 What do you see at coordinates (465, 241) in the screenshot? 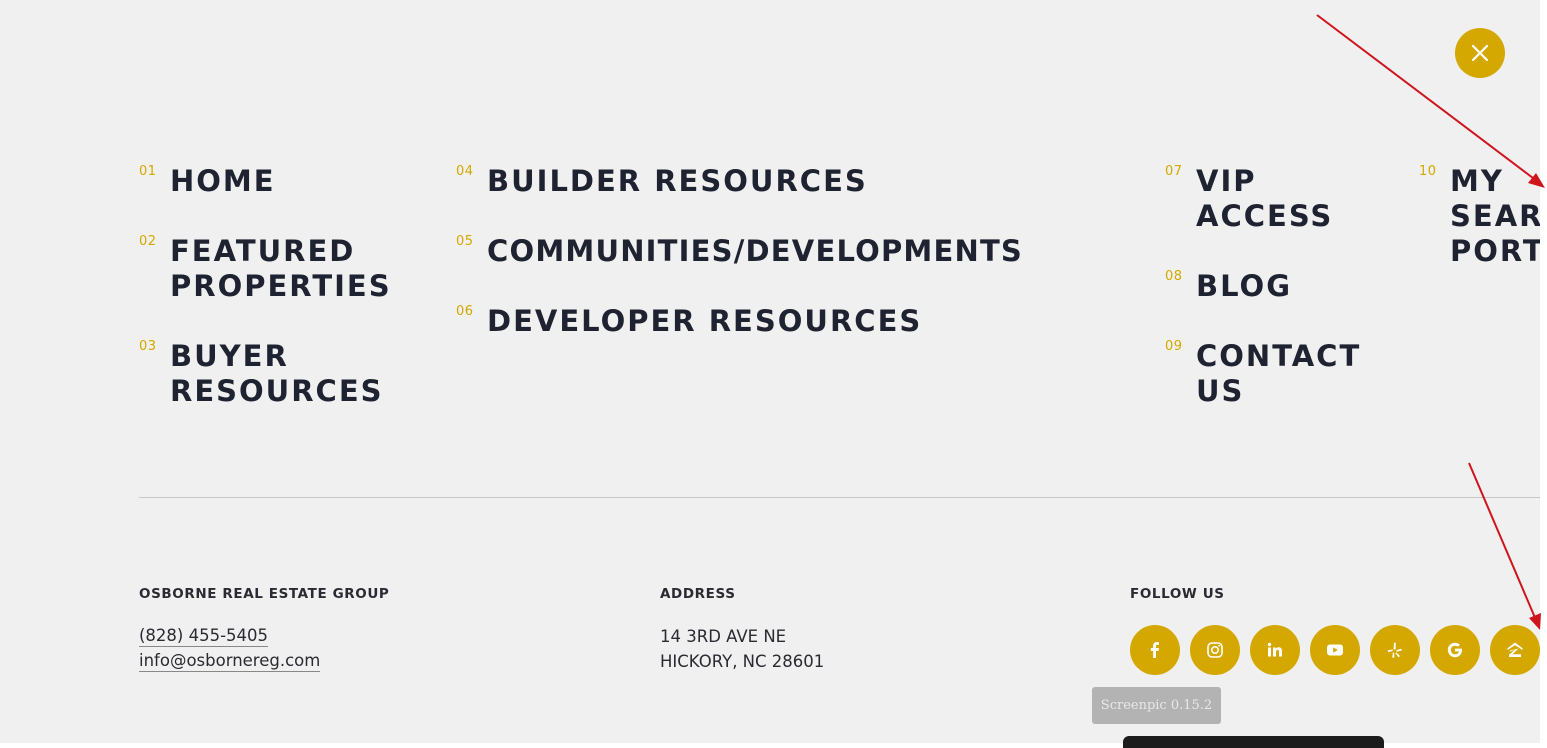
I see `nav-number: 05` at bounding box center [465, 241].